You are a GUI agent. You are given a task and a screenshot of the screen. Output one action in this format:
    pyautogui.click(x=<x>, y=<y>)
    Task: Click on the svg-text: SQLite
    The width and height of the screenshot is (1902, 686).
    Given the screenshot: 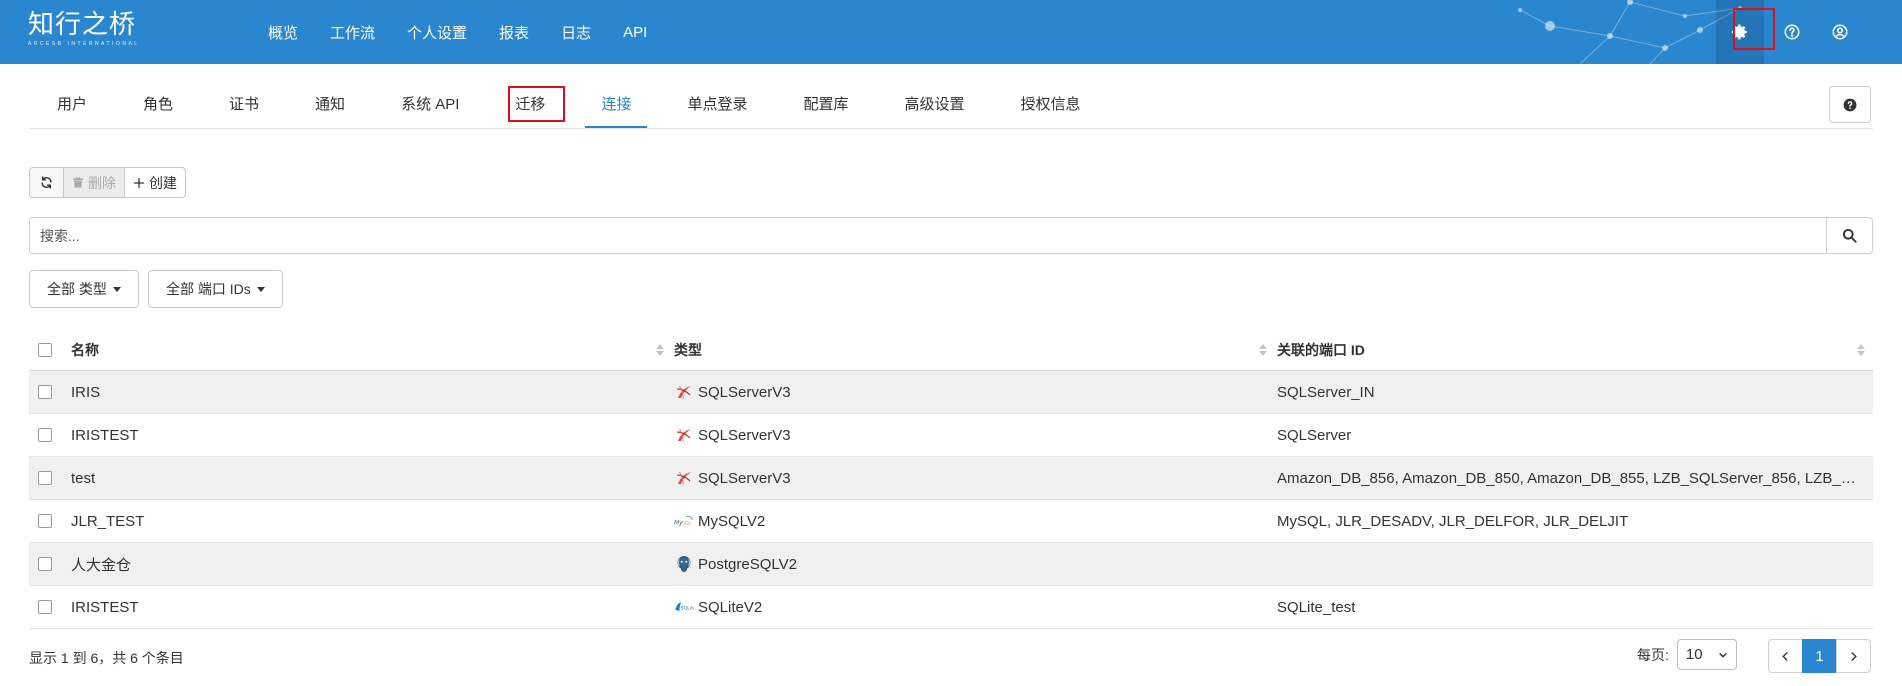 What is the action you would take?
    pyautogui.click(x=687, y=609)
    